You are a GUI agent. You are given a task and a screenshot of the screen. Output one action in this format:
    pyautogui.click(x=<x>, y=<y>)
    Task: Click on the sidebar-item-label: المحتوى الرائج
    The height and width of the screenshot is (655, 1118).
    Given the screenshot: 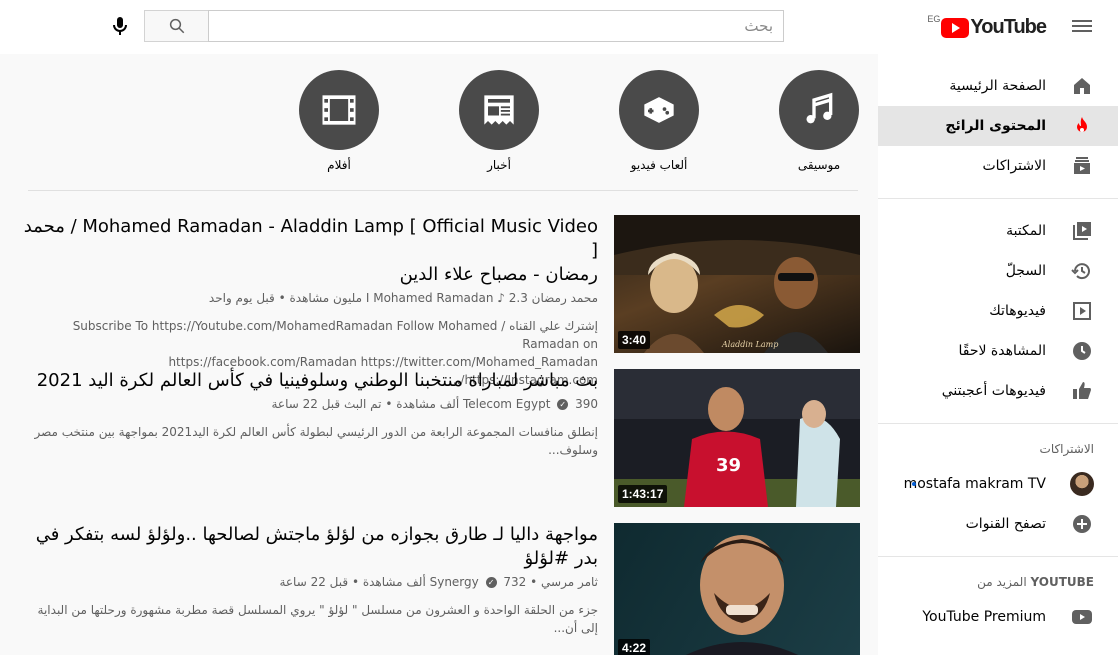 What is the action you would take?
    pyautogui.click(x=995, y=126)
    